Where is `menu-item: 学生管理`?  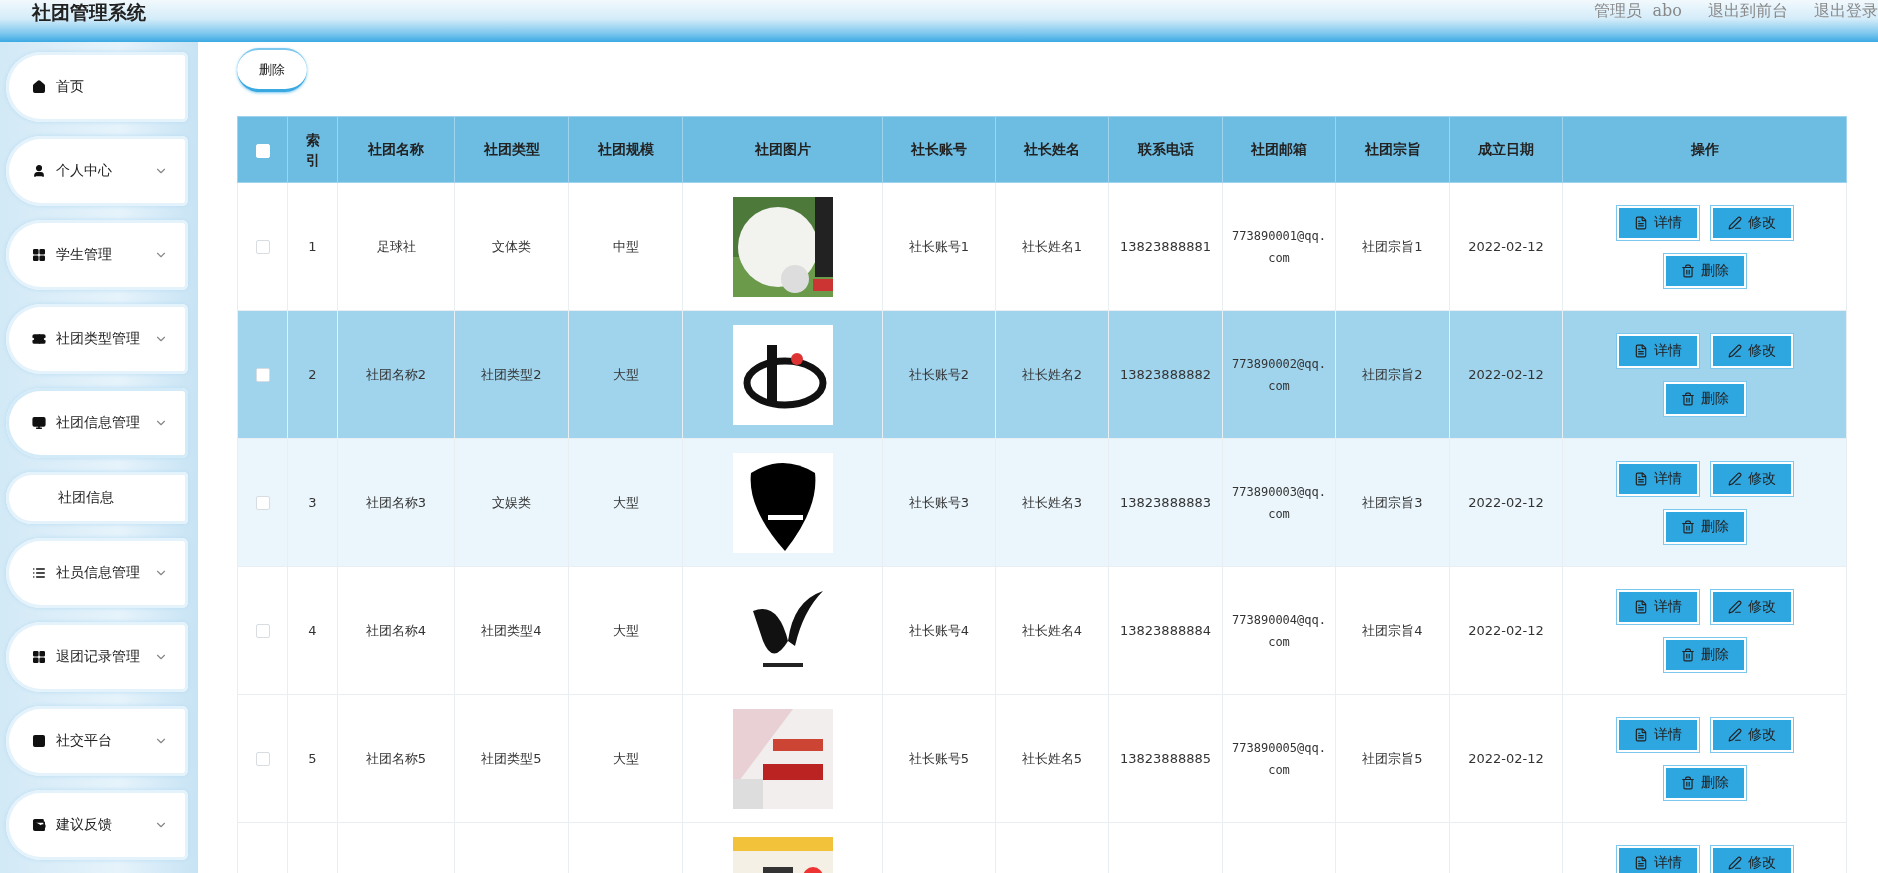 menu-item: 学生管理 is located at coordinates (97, 255).